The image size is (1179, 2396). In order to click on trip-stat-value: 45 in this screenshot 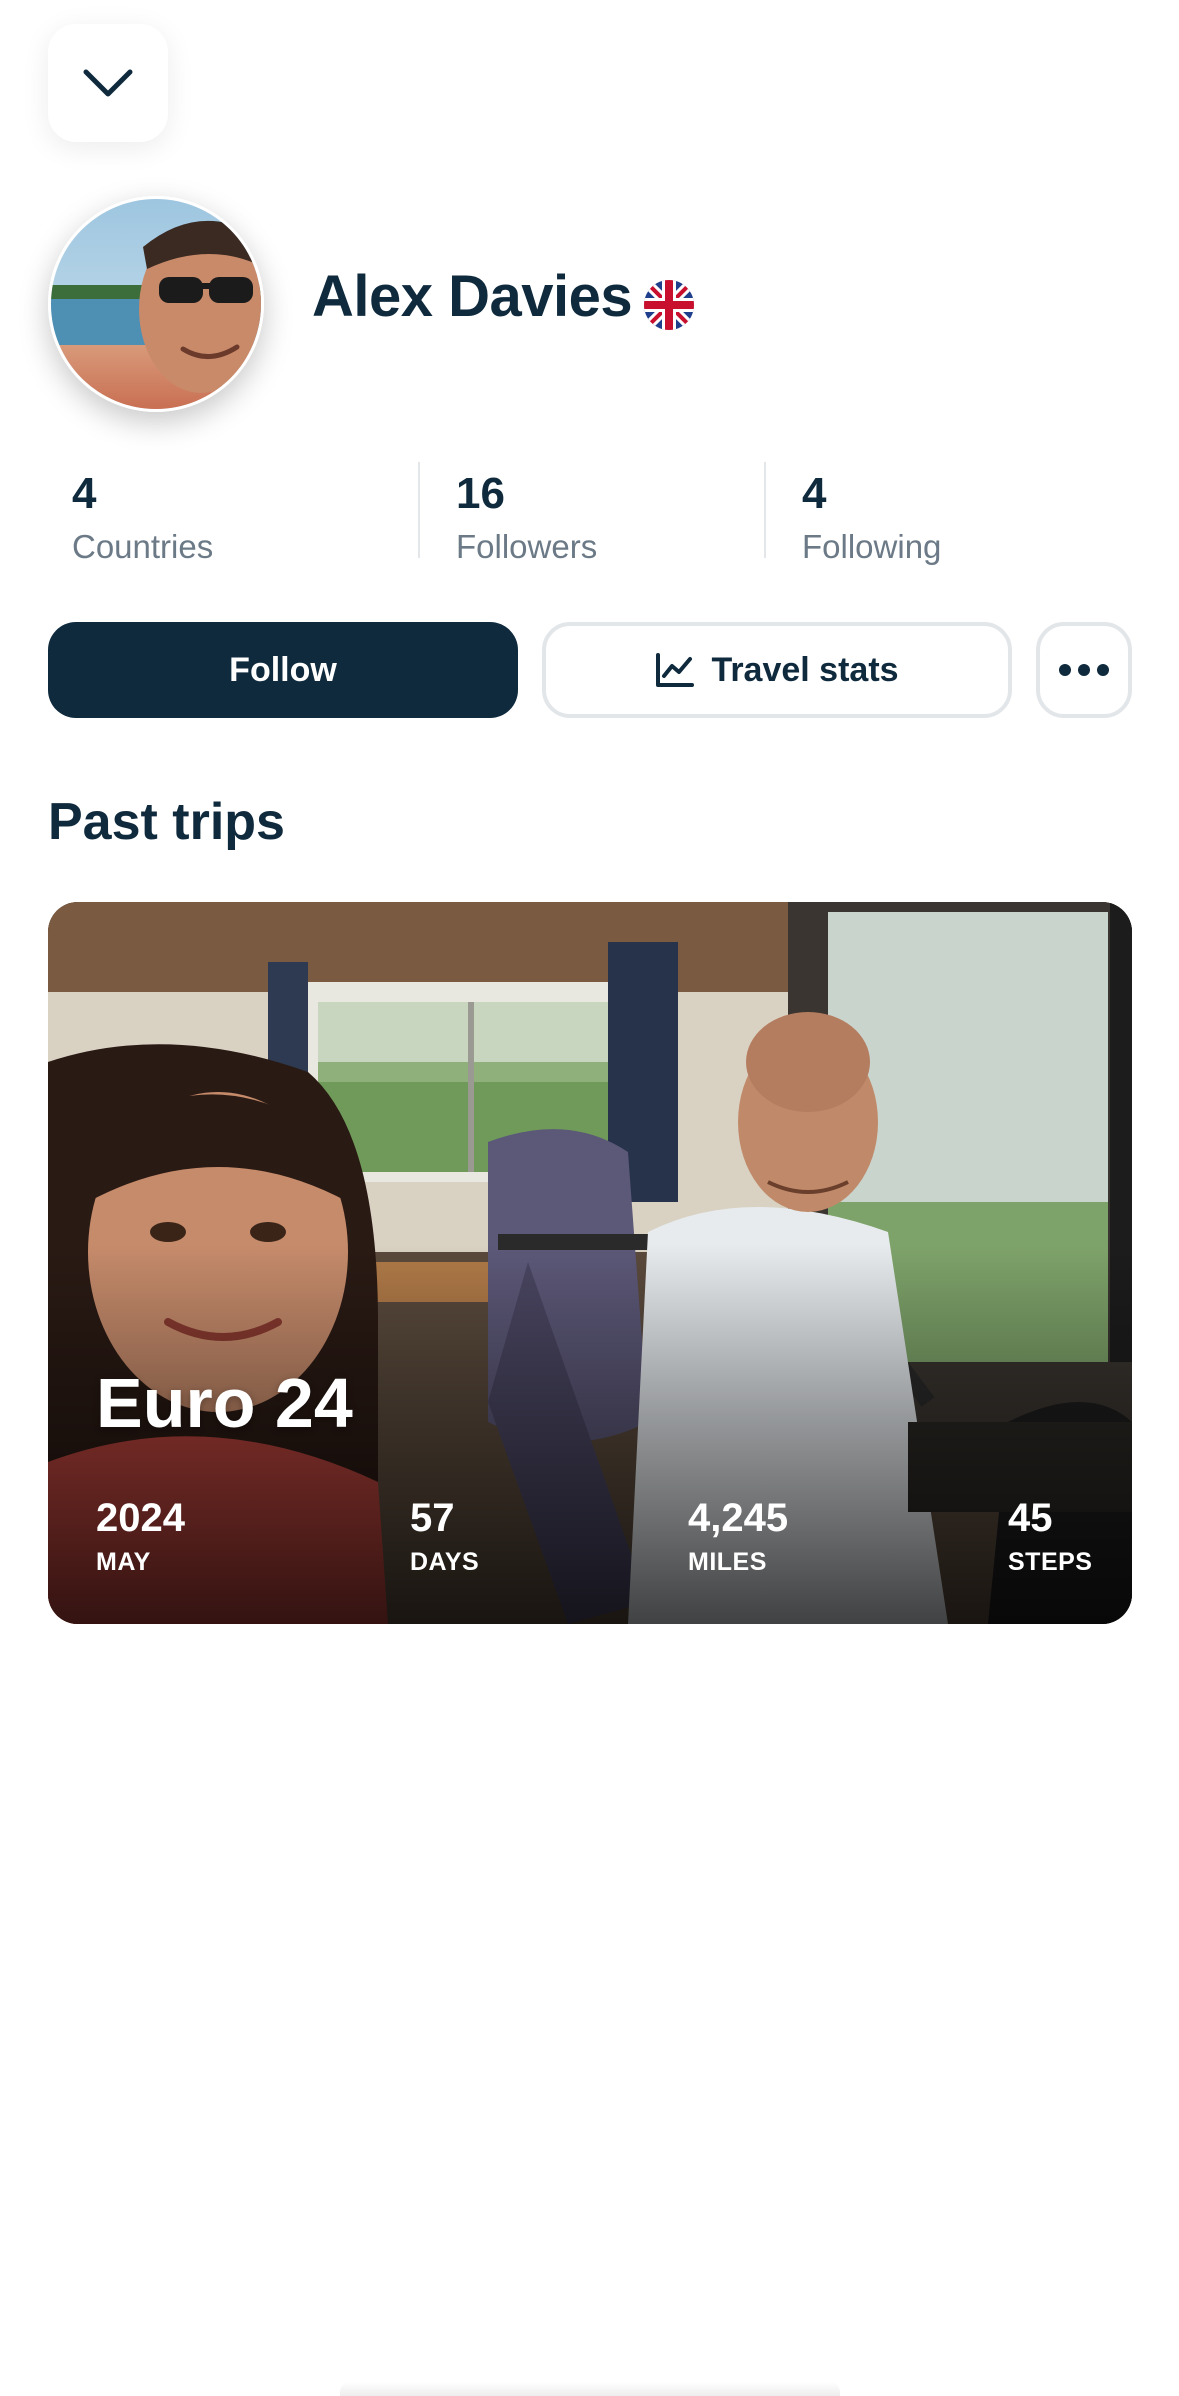, I will do `click(1030, 1518)`.